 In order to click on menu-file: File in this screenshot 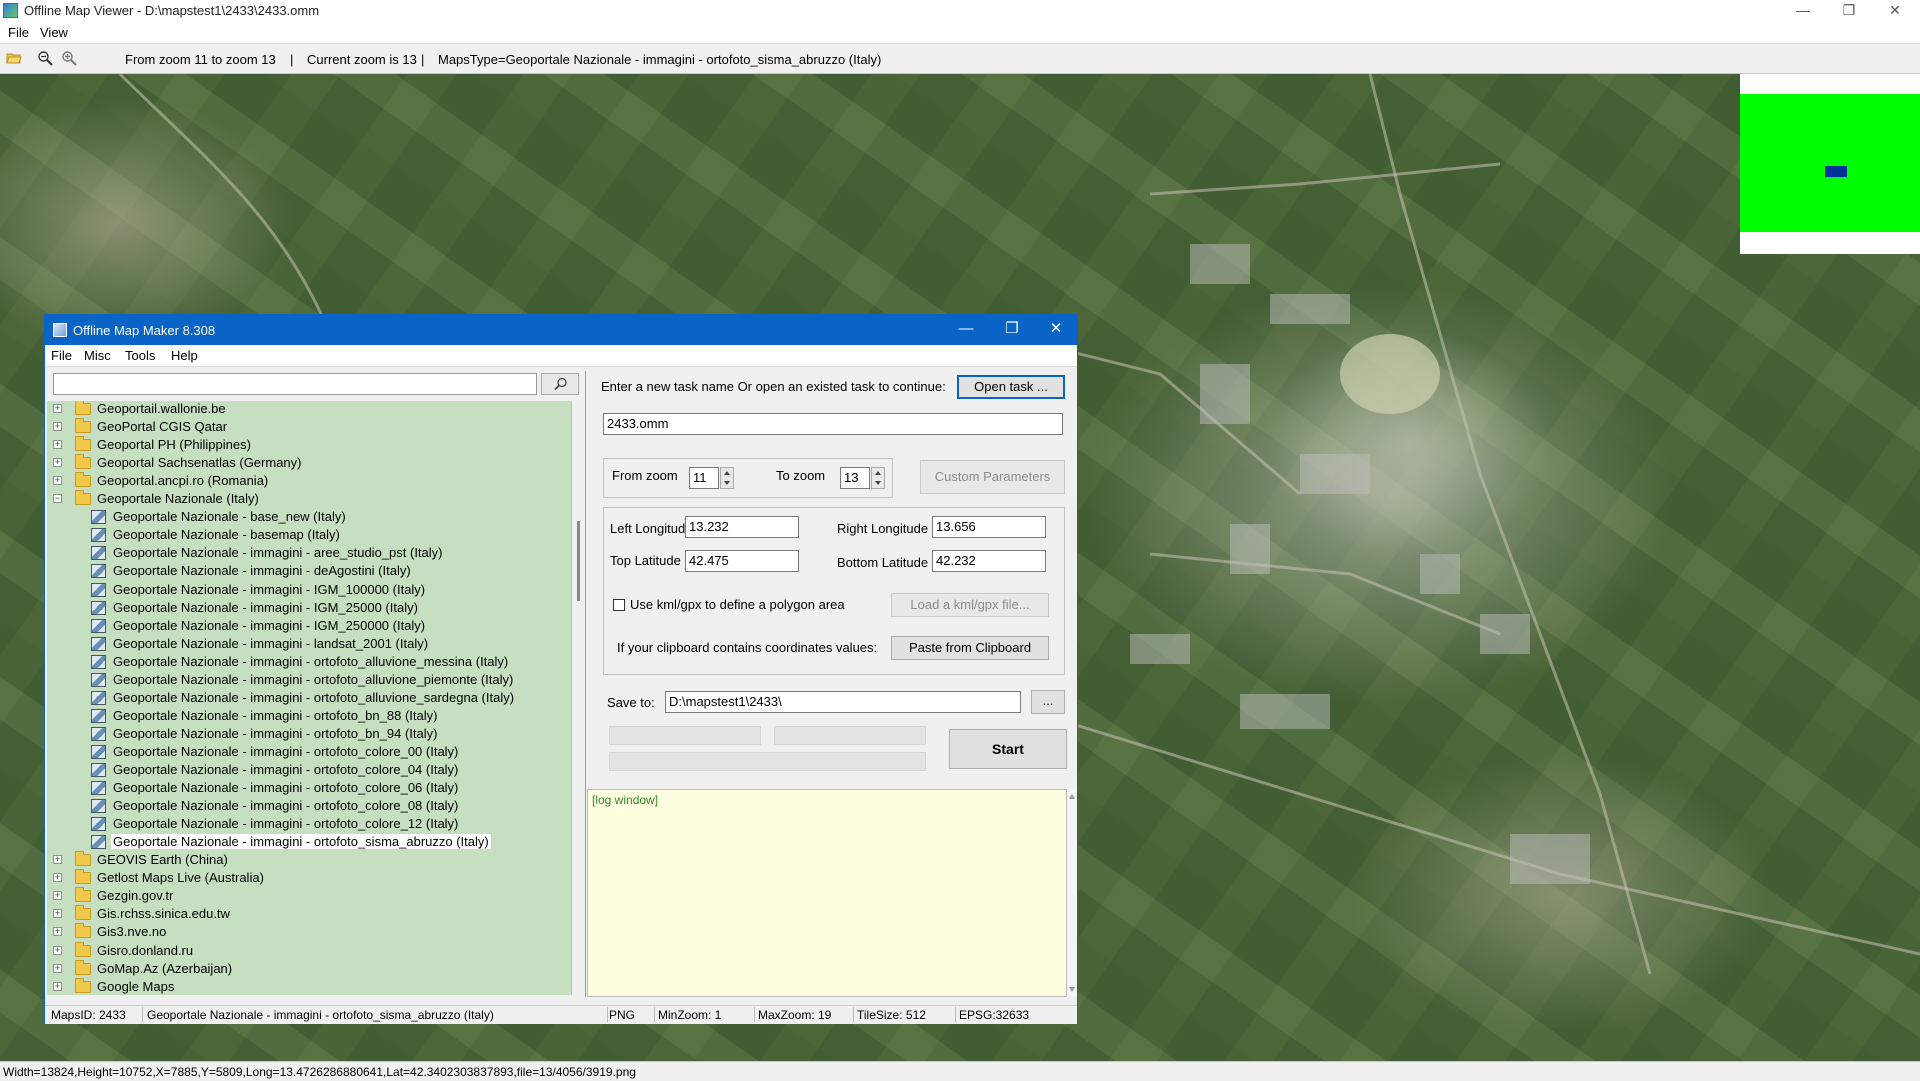, I will do `click(18, 32)`.